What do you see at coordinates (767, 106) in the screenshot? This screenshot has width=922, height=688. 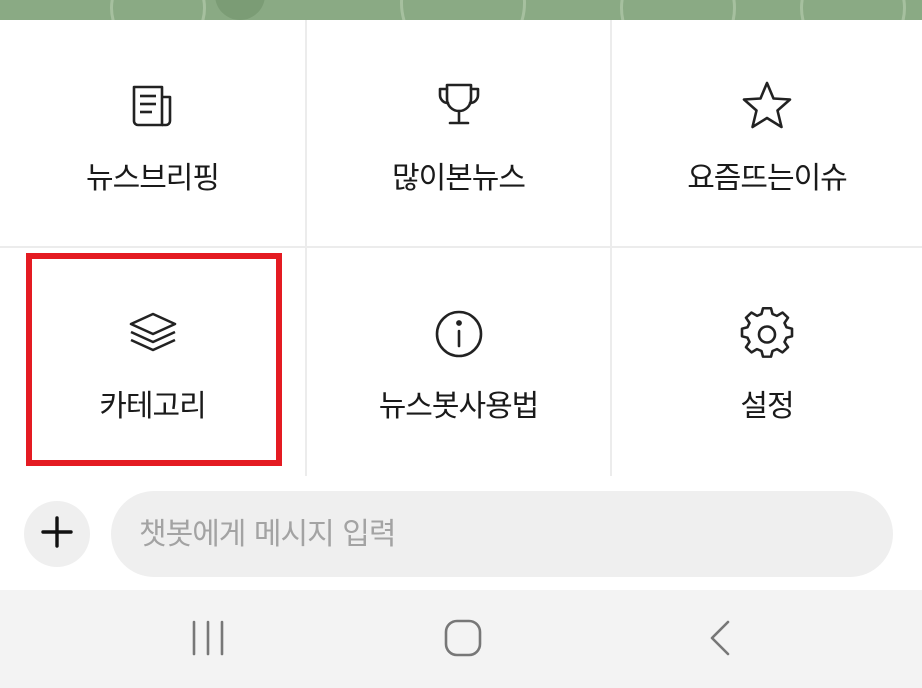 I see `star-icon` at bounding box center [767, 106].